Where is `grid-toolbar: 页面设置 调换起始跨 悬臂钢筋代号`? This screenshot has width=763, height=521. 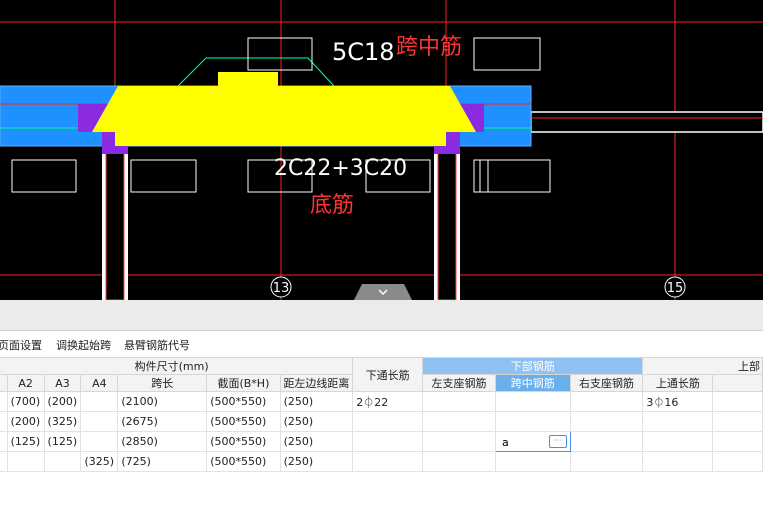
grid-toolbar: 页面设置 调换起始跨 悬臂钢筋代号 is located at coordinates (381, 343).